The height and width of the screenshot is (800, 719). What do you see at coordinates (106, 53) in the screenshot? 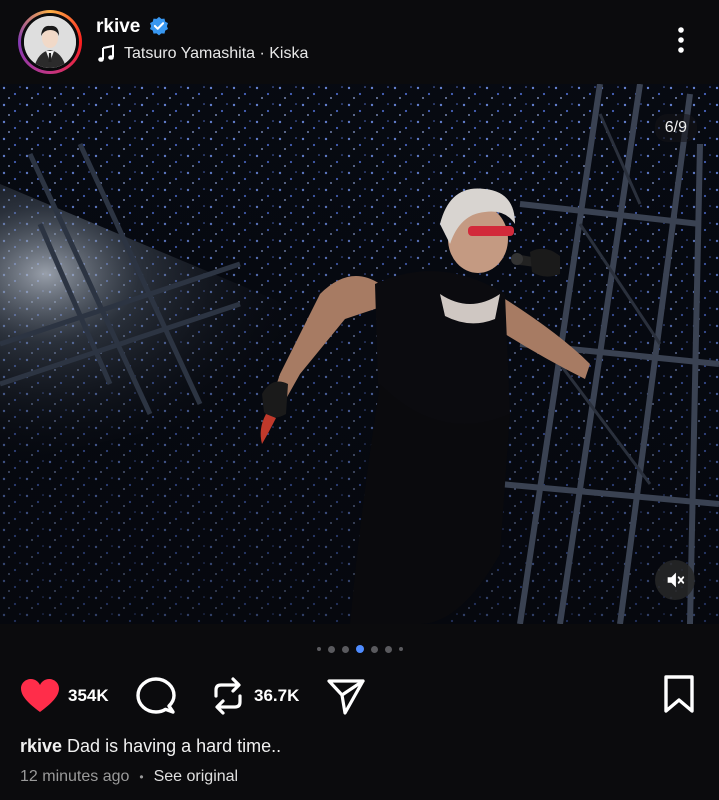
I see `music-note-icon` at bounding box center [106, 53].